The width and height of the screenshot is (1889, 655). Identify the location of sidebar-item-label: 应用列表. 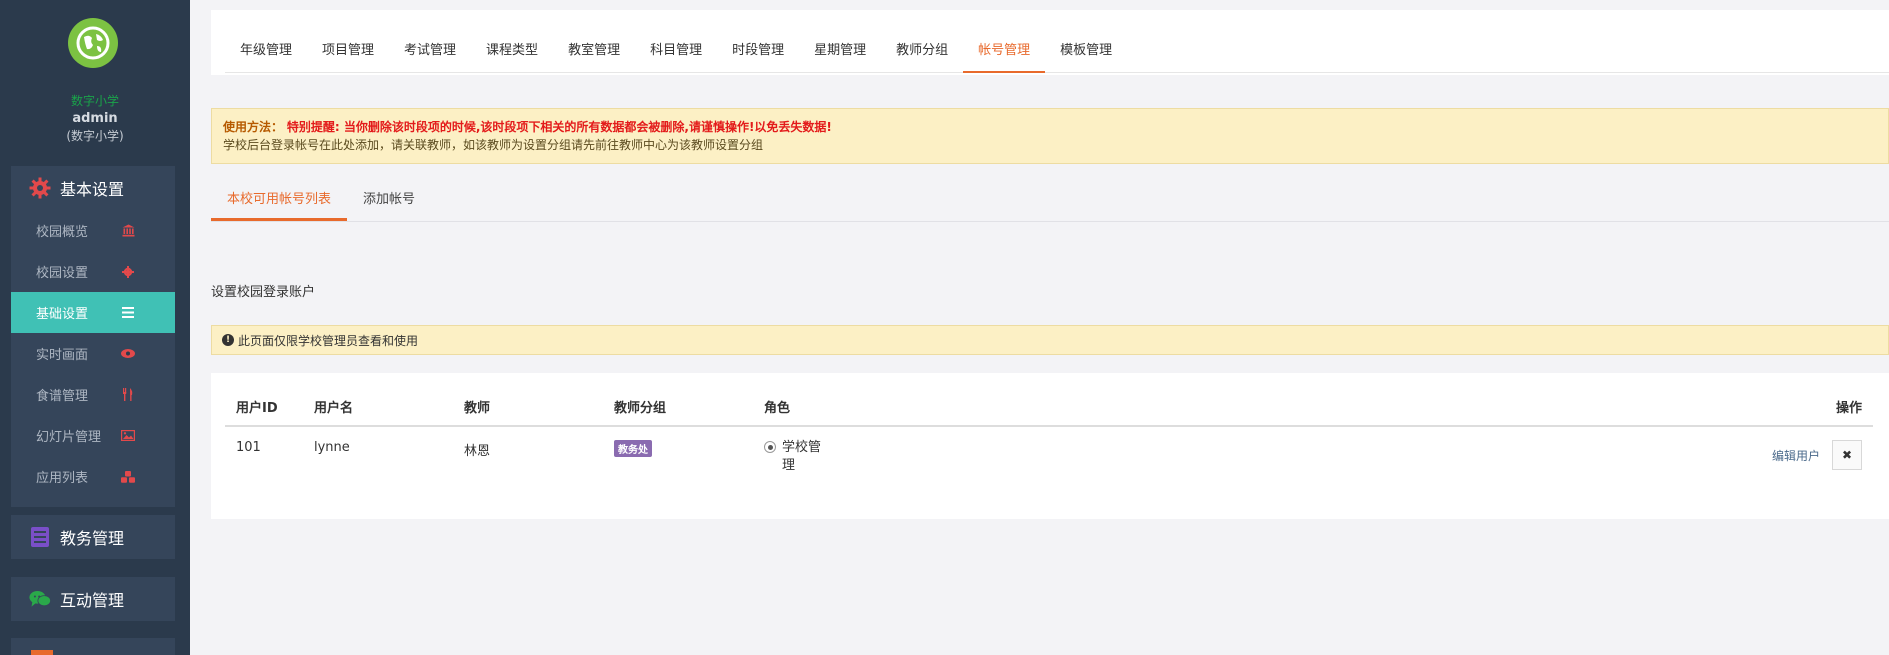
(62, 478).